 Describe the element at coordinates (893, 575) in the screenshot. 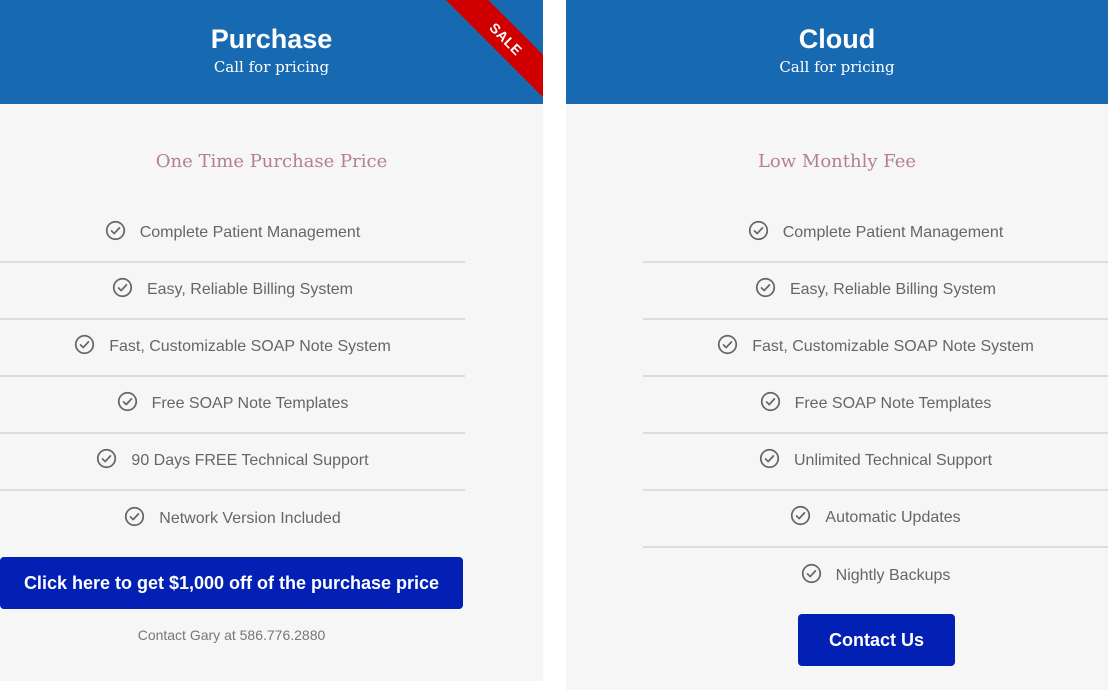

I see `feature-label: Nightly Backups` at that location.